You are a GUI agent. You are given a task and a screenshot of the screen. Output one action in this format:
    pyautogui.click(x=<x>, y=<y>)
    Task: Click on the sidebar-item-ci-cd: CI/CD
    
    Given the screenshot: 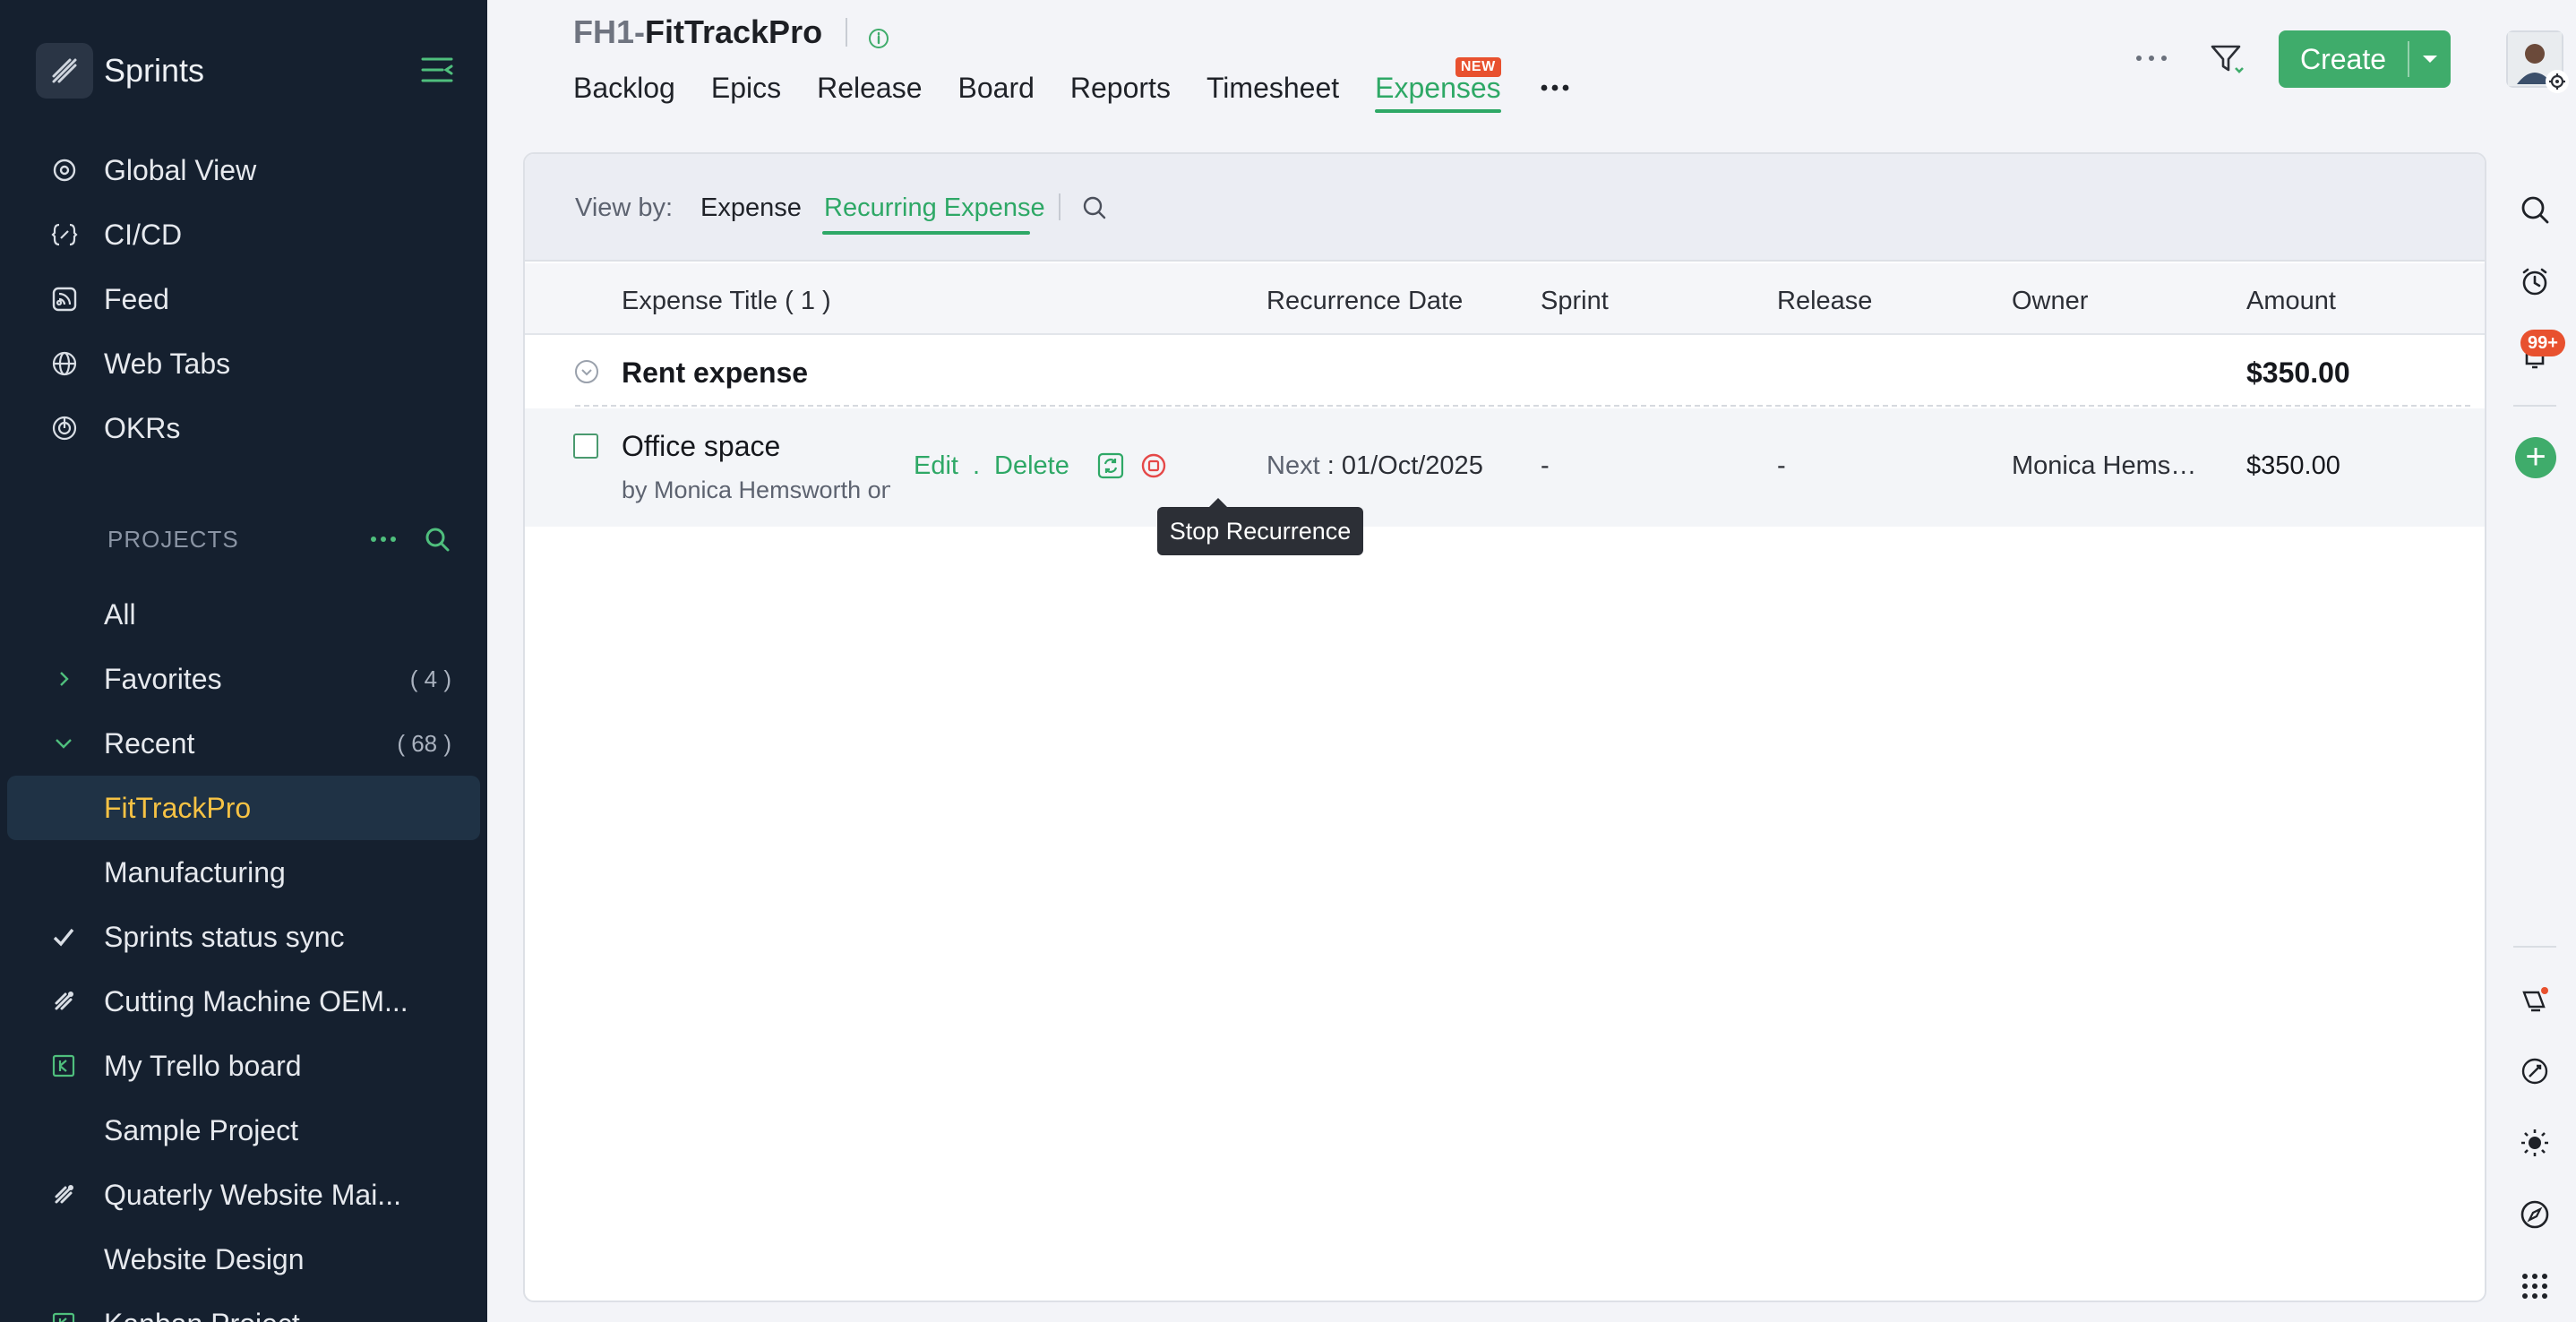 What is the action you would take?
    pyautogui.click(x=243, y=235)
    